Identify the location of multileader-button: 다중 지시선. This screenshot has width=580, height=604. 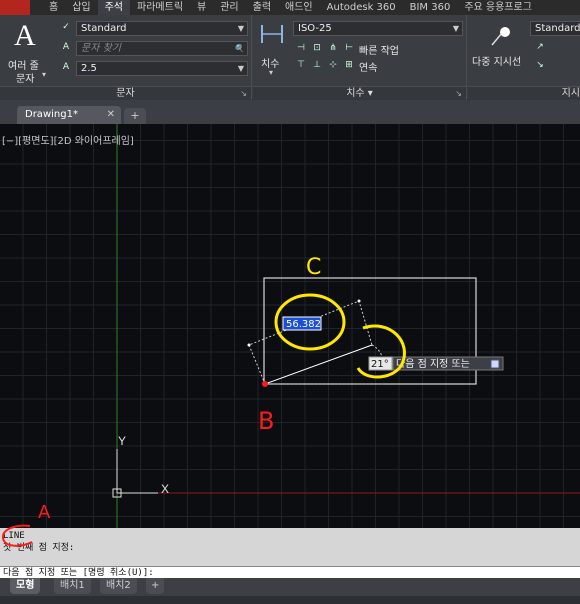
(501, 49).